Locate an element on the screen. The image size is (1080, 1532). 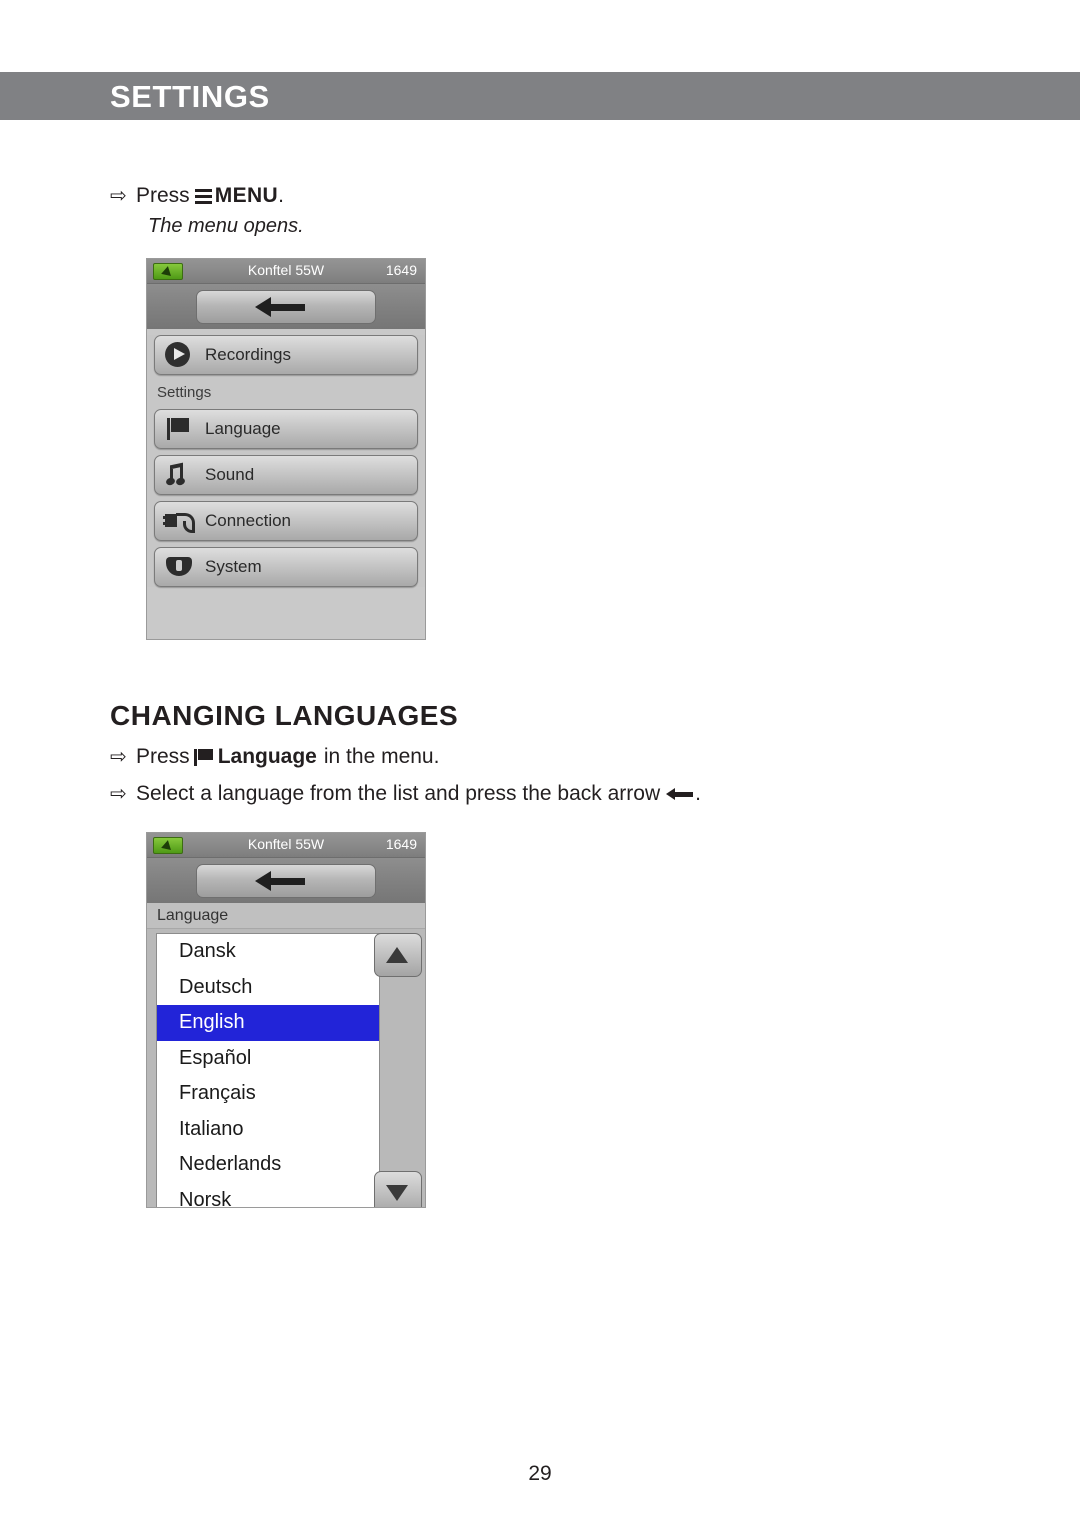
language-list-title: Language is located at coordinates (286, 916).